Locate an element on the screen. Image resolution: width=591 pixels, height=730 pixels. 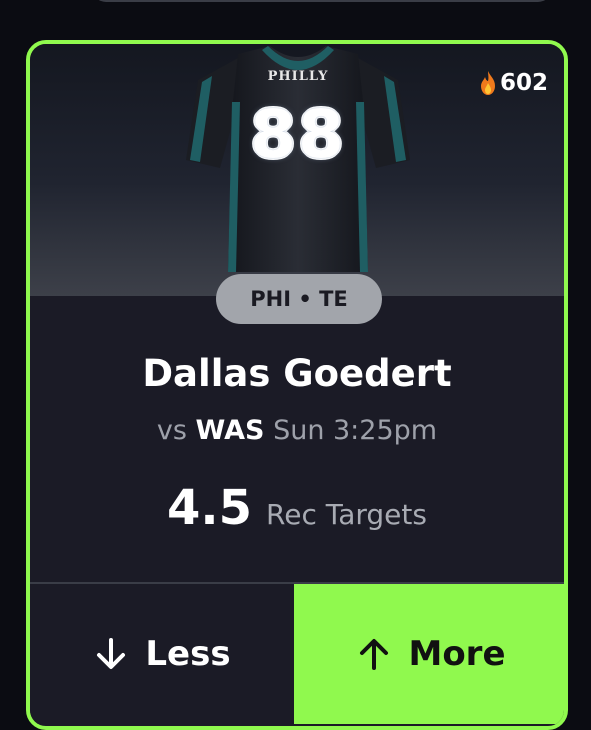
less-button: Less is located at coordinates (162, 654).